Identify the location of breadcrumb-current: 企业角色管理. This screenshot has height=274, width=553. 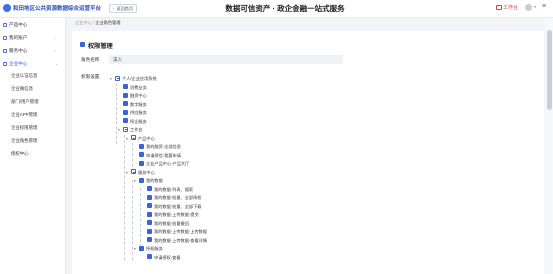
(108, 22).